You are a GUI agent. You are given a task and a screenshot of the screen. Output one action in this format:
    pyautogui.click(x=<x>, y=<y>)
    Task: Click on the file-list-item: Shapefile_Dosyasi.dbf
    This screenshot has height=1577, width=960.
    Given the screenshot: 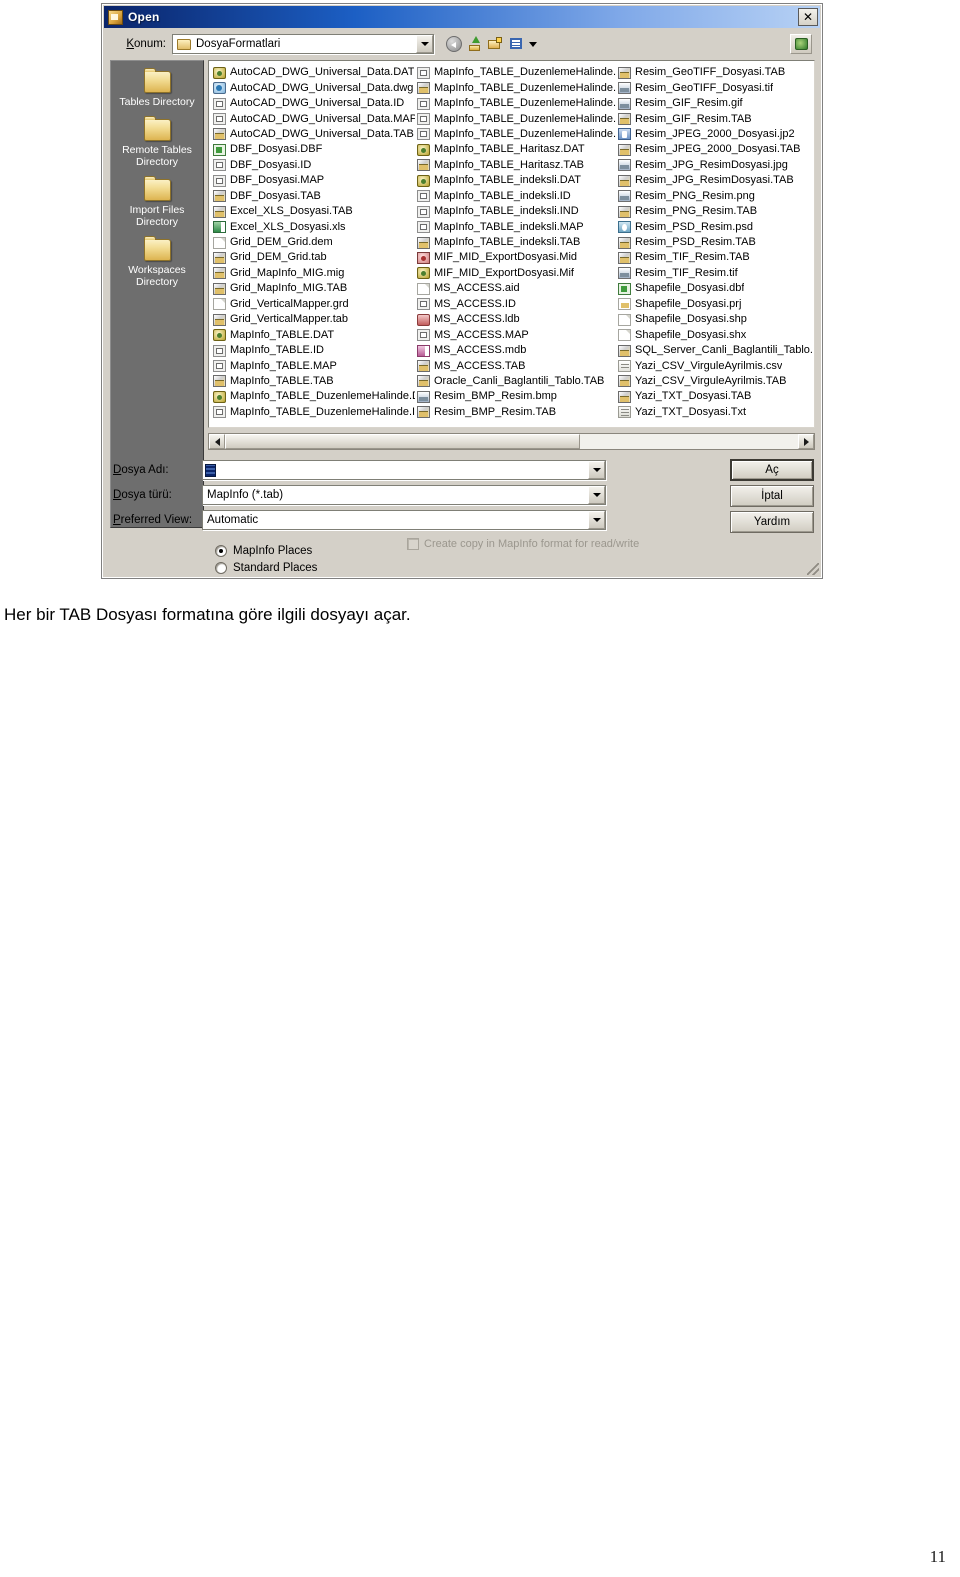 What is the action you would take?
    pyautogui.click(x=714, y=288)
    